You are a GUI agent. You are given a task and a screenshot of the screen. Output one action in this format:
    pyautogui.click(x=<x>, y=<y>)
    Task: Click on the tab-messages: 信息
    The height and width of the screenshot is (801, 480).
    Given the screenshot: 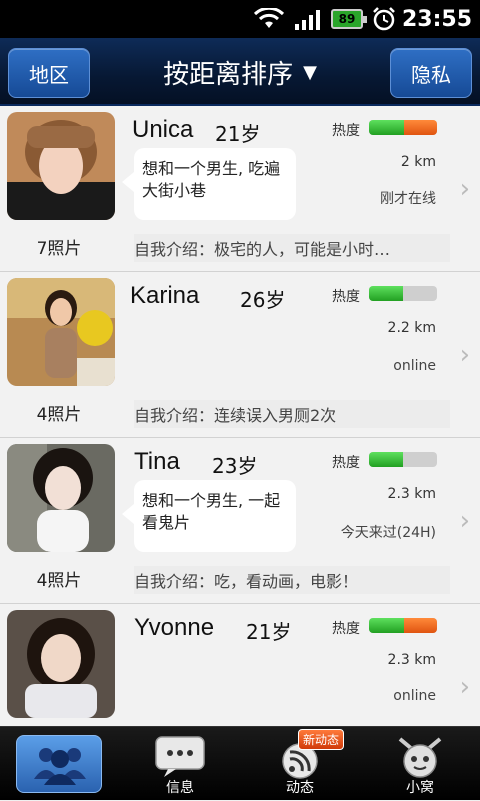 What is the action you would take?
    pyautogui.click(x=180, y=764)
    